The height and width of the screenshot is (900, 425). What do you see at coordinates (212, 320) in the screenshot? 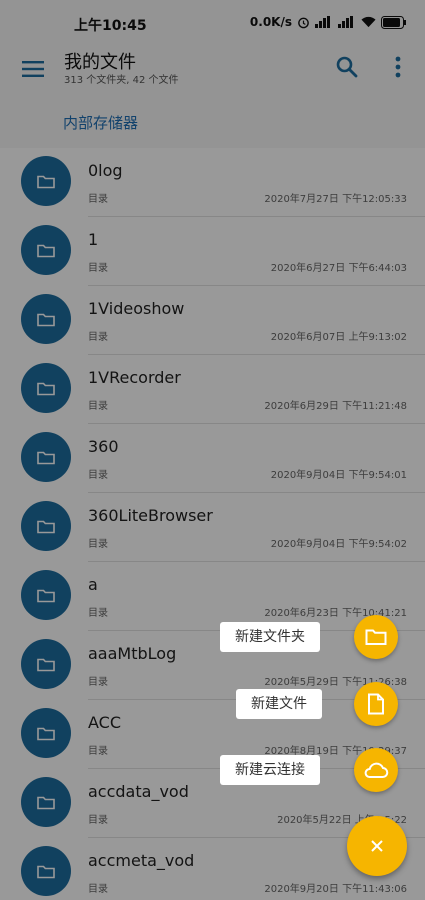
I see `list-item: 1Videoshow 目录 2020年6月07日 上午9:13:02` at bounding box center [212, 320].